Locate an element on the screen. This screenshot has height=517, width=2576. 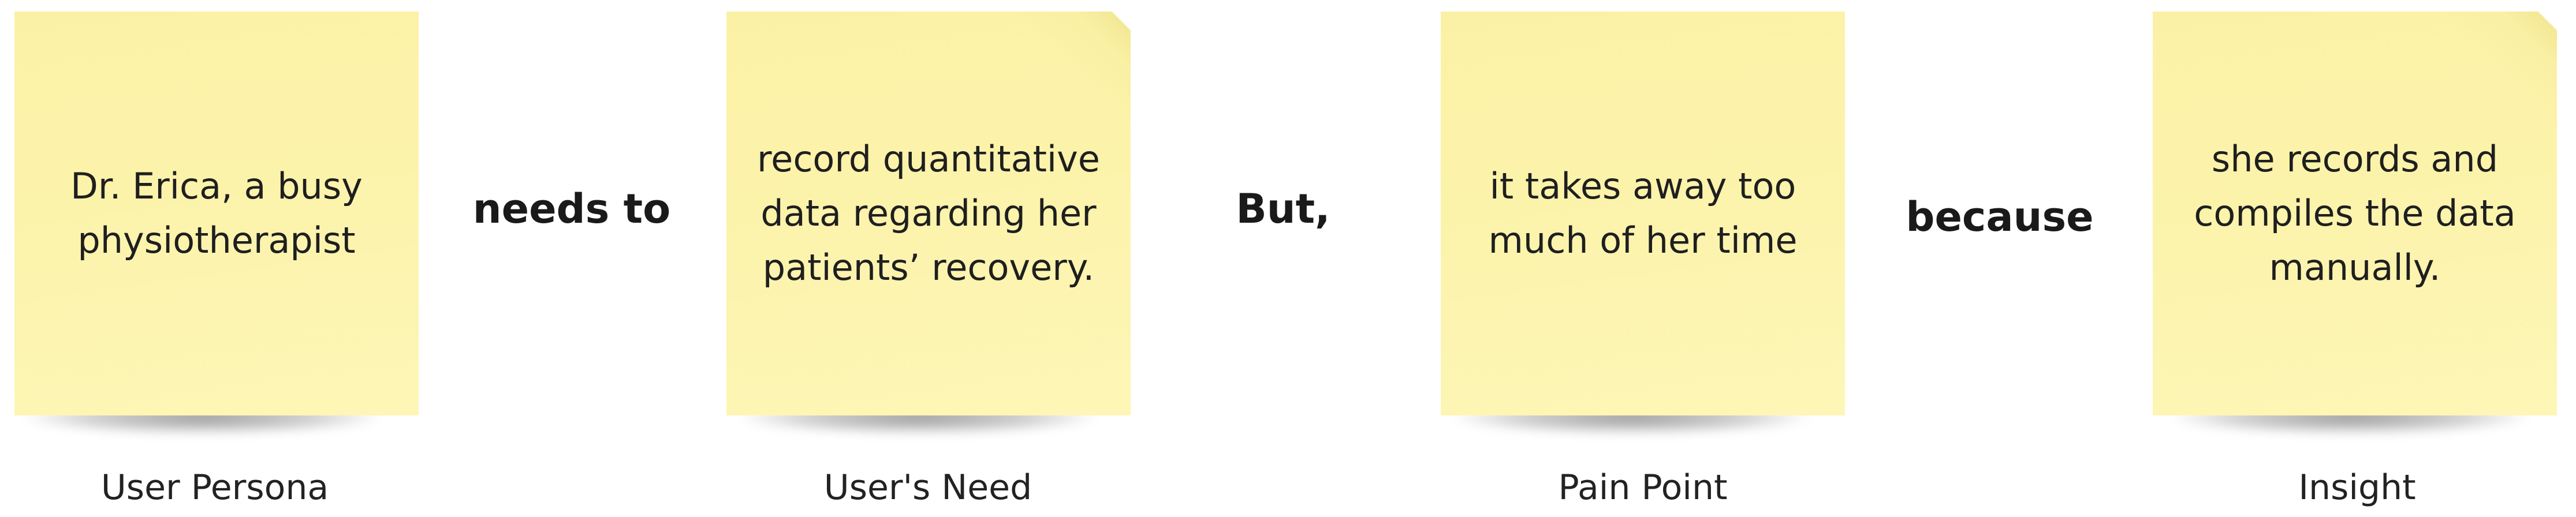
sticky-note-user-persona: Dr. Erica, a busy physiotherapist is located at coordinates (216, 214).